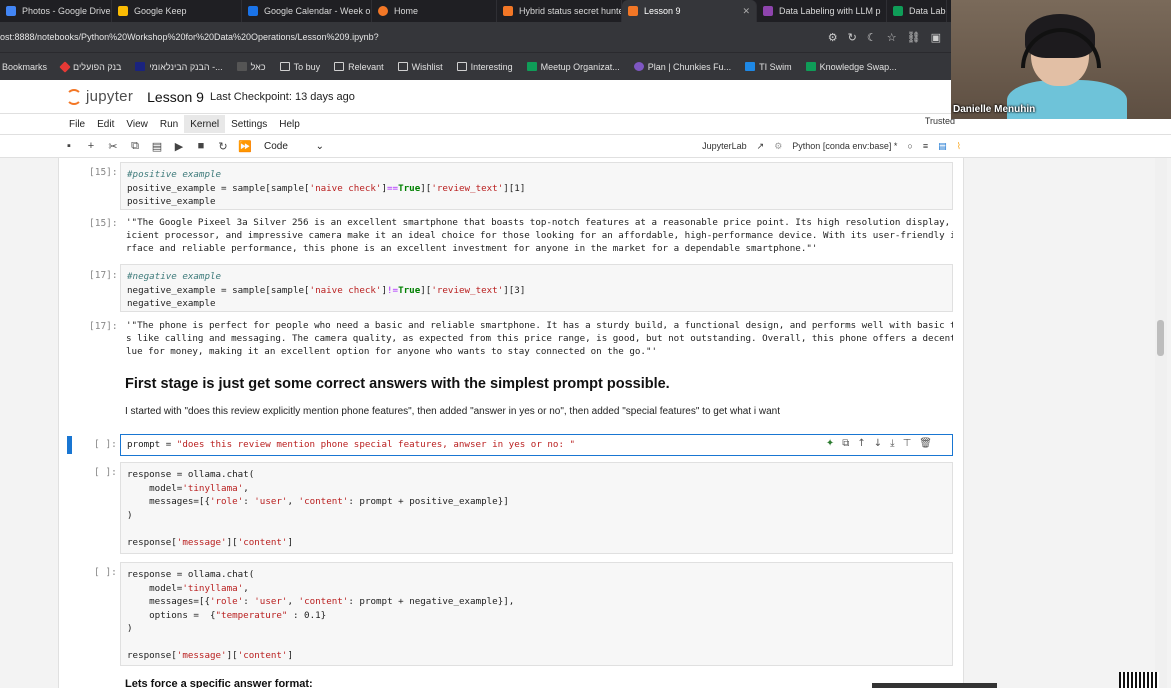  Describe the element at coordinates (91, 67) in the screenshot. I see `bookmark-hapoalim: בנק הפועלים` at that location.